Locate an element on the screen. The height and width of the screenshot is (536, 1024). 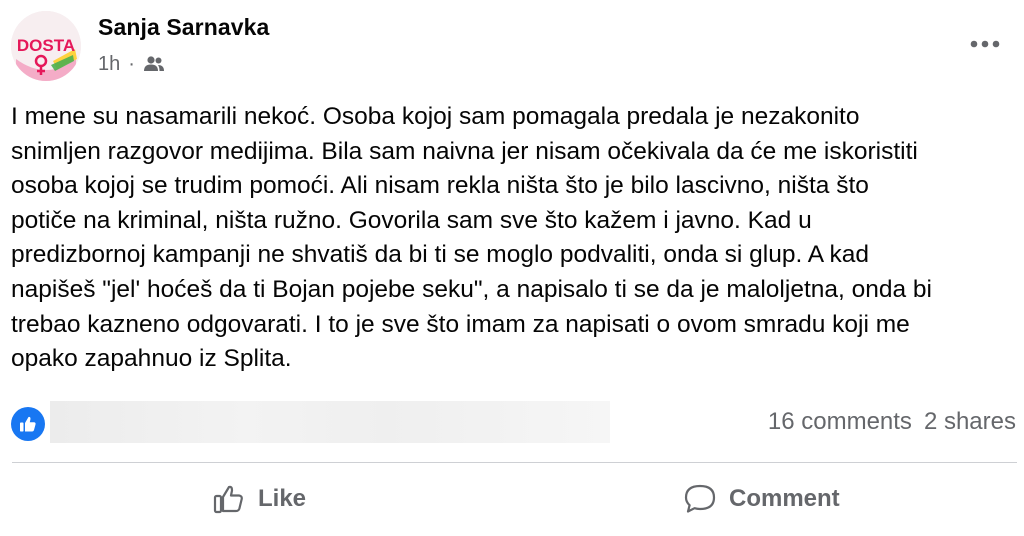
shares-count: 2 shares is located at coordinates (970, 422).